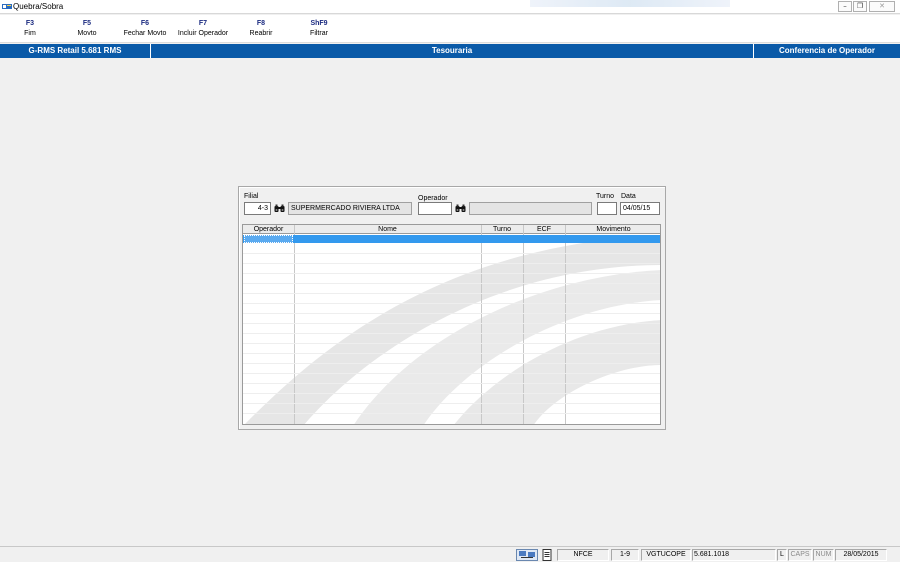  What do you see at coordinates (268, 229) in the screenshot?
I see `column-header-operador: Operador` at bounding box center [268, 229].